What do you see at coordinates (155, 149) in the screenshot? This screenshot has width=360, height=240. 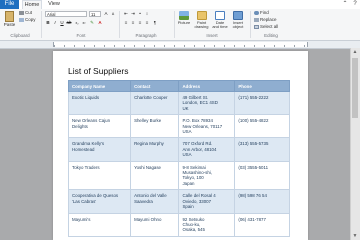 I see `contact-cell: Regina Murphy` at bounding box center [155, 149].